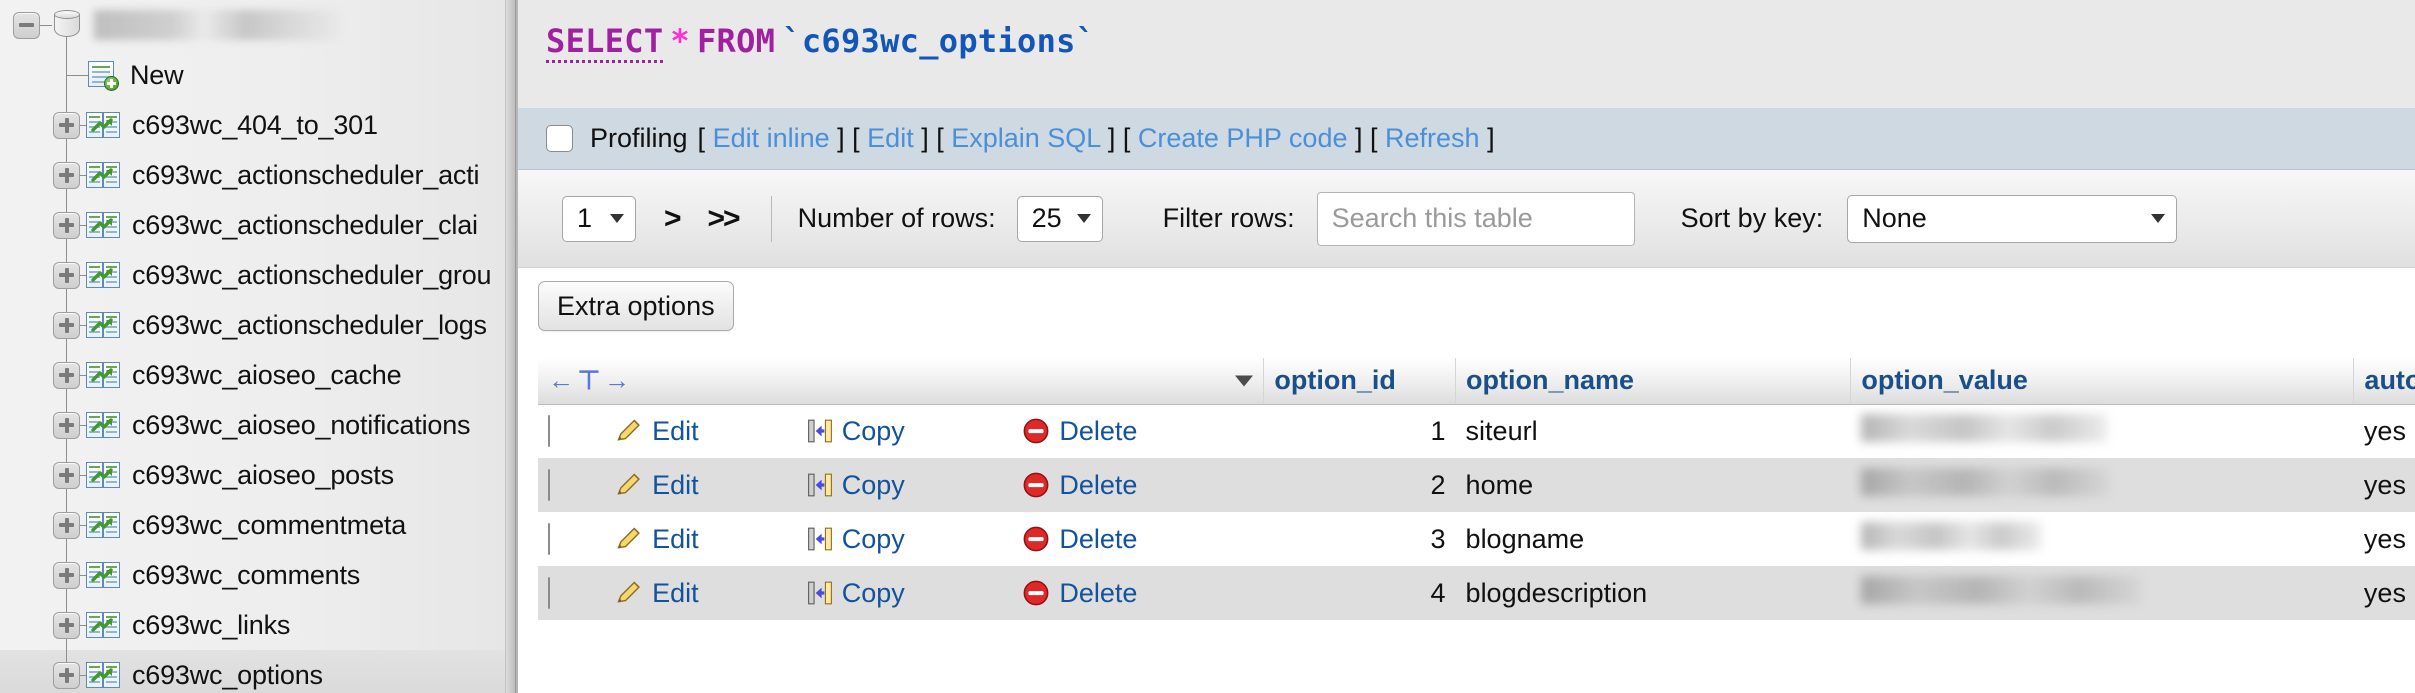 The height and width of the screenshot is (693, 2415). I want to click on sidebar-item-label: c693wc_actionscheduler_logs, so click(309, 324).